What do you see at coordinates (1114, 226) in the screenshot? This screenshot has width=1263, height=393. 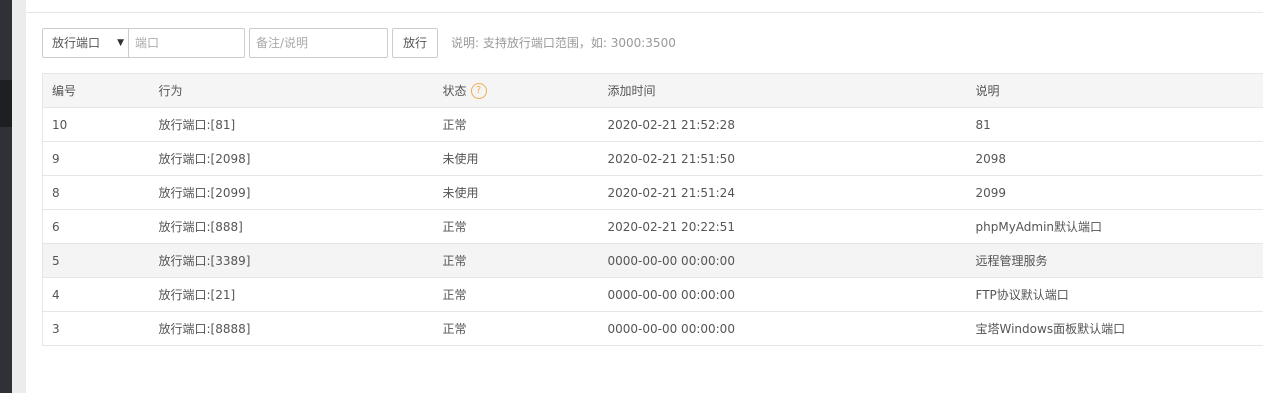 I see `cell-note: phpMyAdmin默认端口` at bounding box center [1114, 226].